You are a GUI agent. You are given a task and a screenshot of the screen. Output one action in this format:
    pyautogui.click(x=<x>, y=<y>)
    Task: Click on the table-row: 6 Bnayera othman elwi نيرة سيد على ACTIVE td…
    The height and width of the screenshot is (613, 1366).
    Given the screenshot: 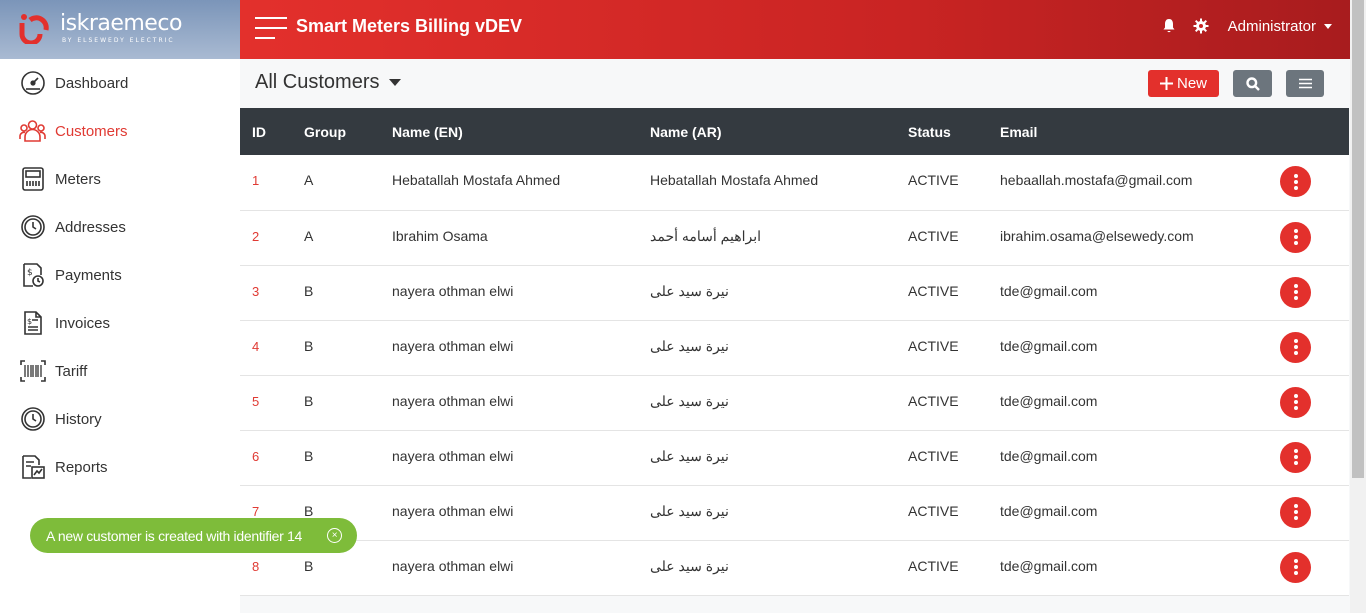 What is the action you would take?
    pyautogui.click(x=794, y=457)
    